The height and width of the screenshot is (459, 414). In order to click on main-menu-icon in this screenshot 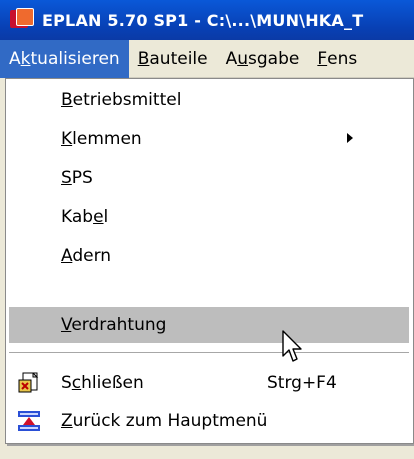, I will do `click(29, 421)`.